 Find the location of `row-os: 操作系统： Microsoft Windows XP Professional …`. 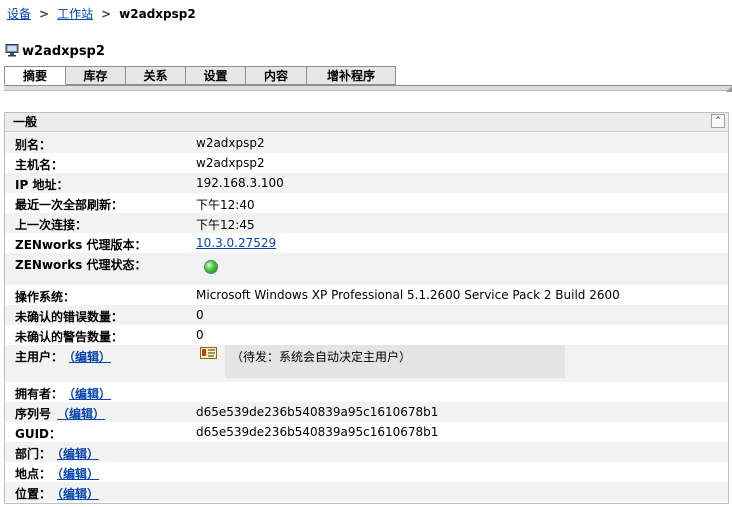

row-os: 操作系统： Microsoft Windows XP Professional … is located at coordinates (366, 295).